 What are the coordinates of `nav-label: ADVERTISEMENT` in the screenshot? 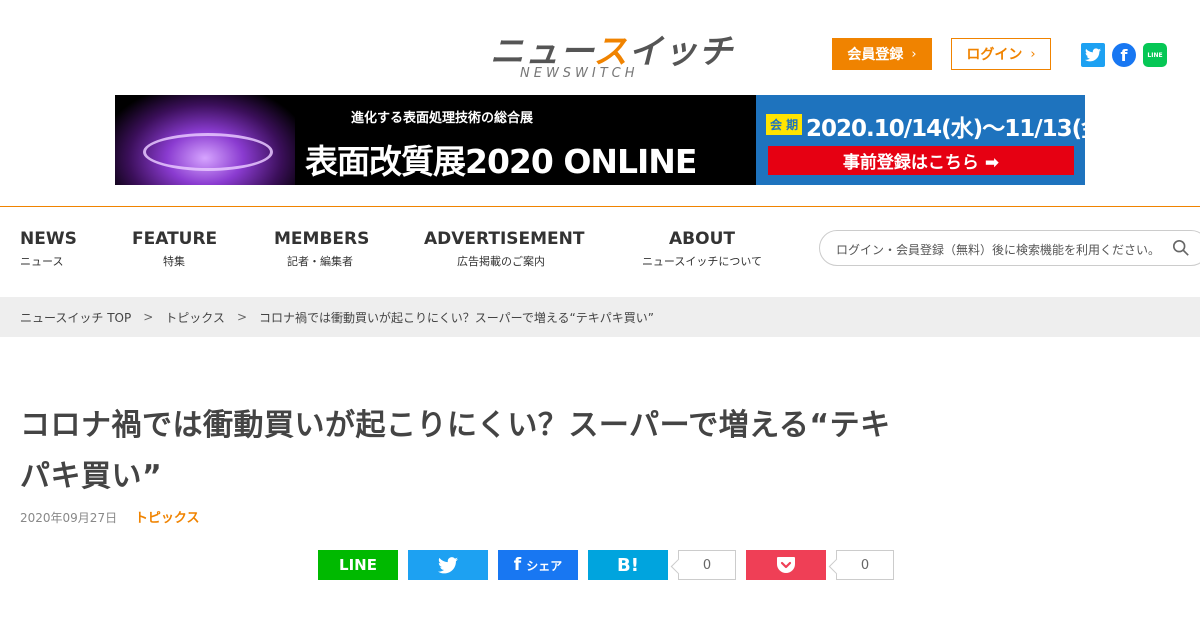 It's located at (504, 239).